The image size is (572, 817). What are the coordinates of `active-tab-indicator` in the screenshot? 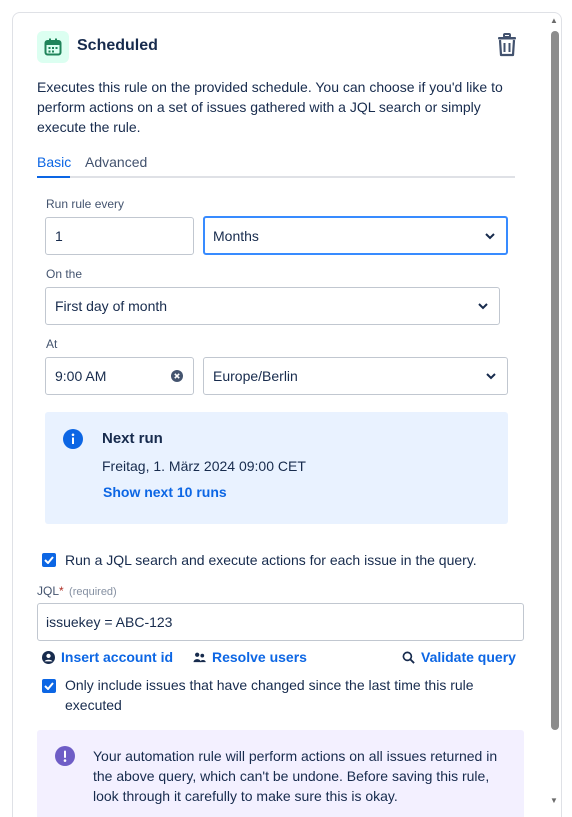 It's located at (53, 177).